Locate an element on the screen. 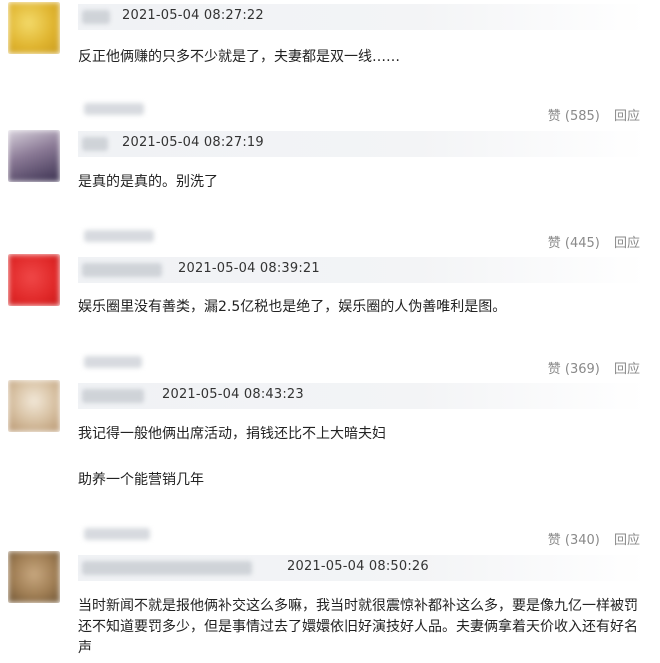 This screenshot has height=663, width=660. comment-header: 2021-05-04 08:39:21 is located at coordinates (362, 270).